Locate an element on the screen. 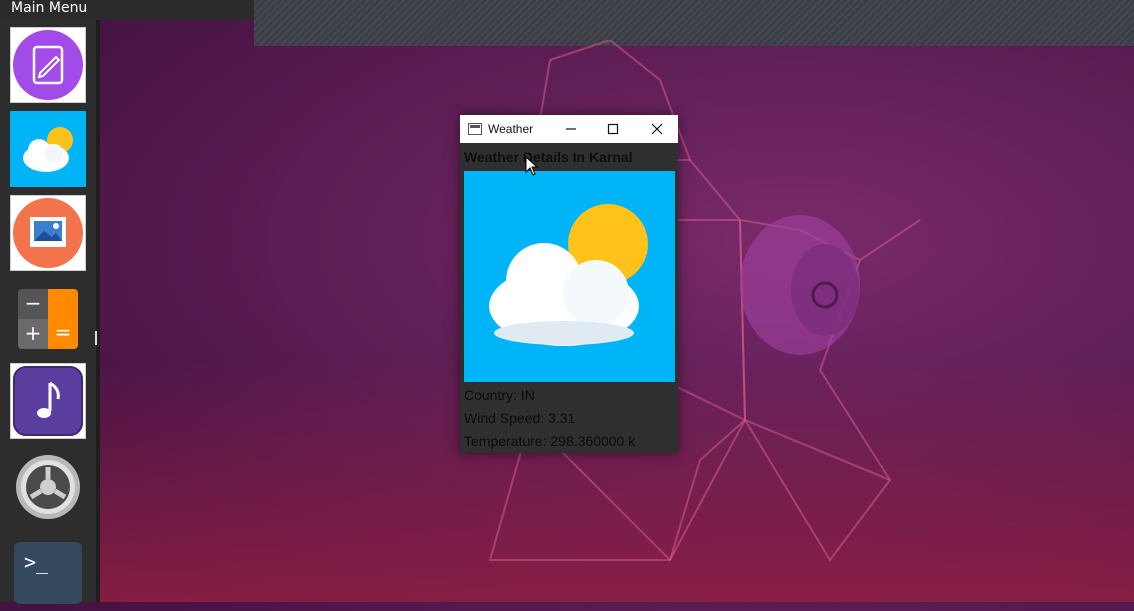 This screenshot has width=1134, height=611. music-icon is located at coordinates (48, 401).